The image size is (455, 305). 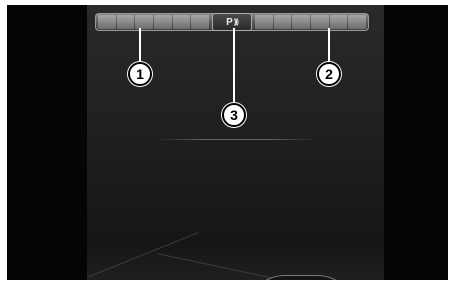 I want to click on callout-1: 1, so click(x=140, y=74).